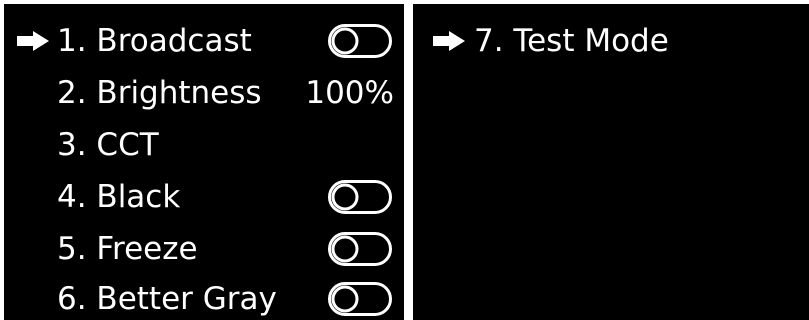 Image resolution: width=809 pixels, height=320 pixels. I want to click on menu-item-label: 2. Brightness, so click(159, 93).